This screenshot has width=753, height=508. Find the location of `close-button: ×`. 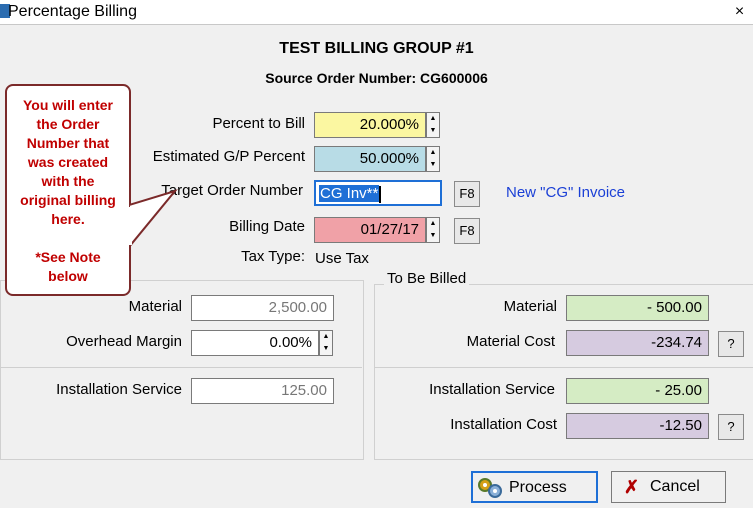

close-button: × is located at coordinates (739, 12).